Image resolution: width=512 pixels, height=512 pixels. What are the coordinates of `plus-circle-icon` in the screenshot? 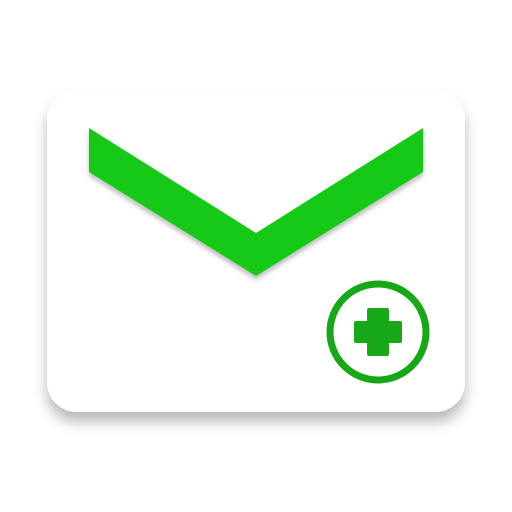 It's located at (378, 332).